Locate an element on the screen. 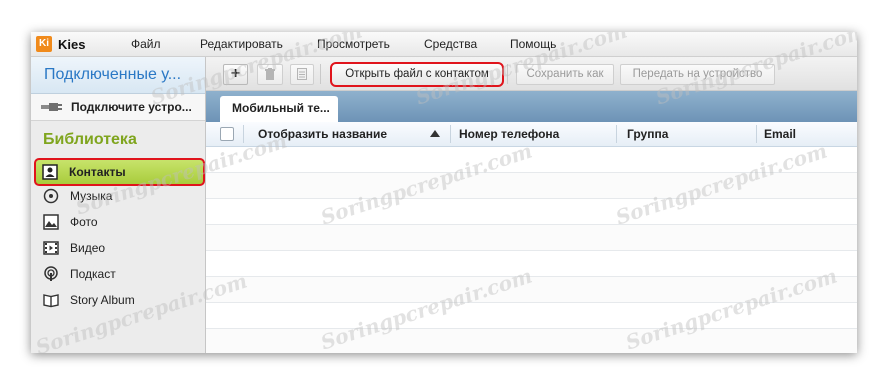 The image size is (889, 386). column-header-display-name: Отобразить название is located at coordinates (322, 134).